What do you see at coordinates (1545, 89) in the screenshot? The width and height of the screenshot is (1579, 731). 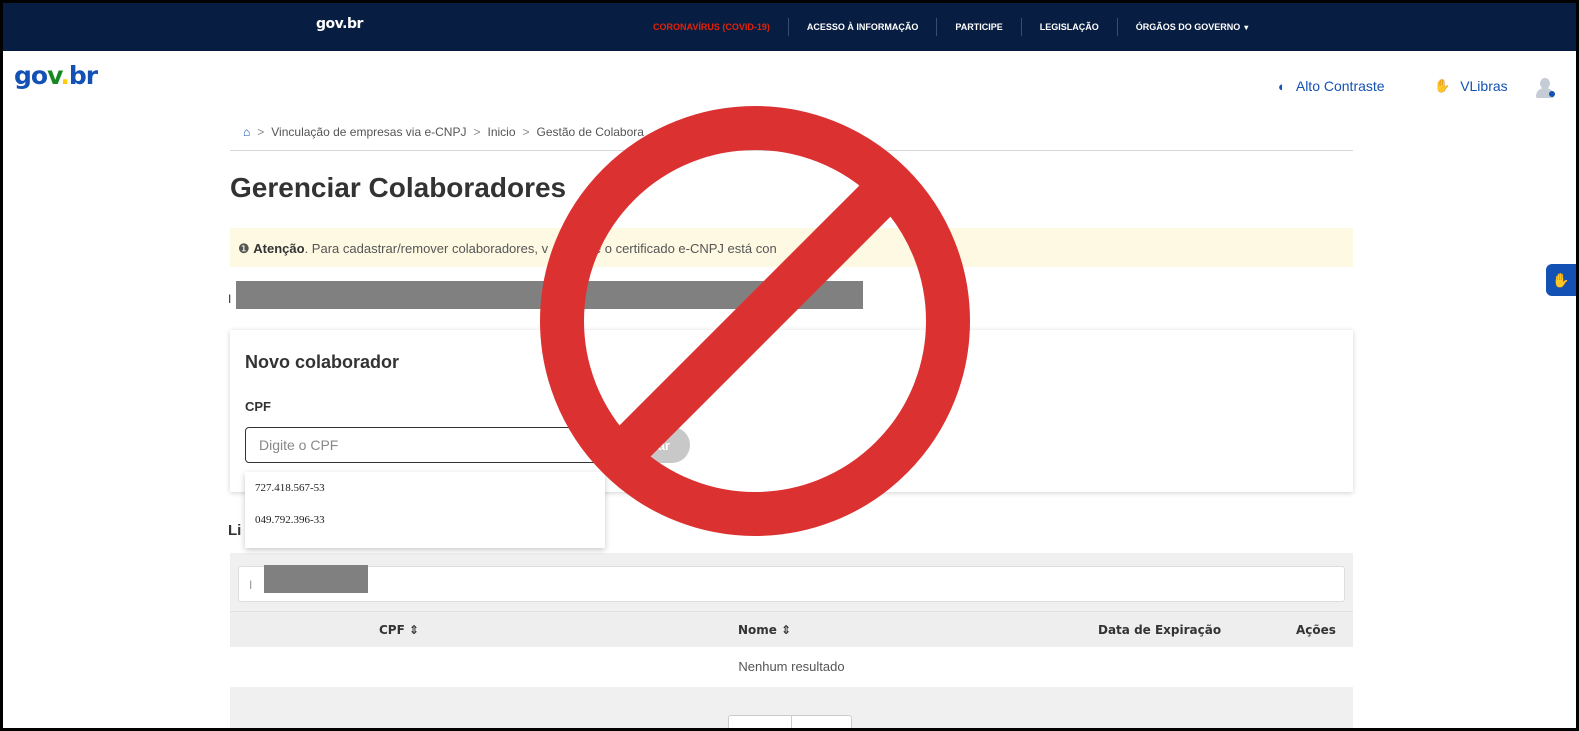 I see `user-avatar-icon` at bounding box center [1545, 89].